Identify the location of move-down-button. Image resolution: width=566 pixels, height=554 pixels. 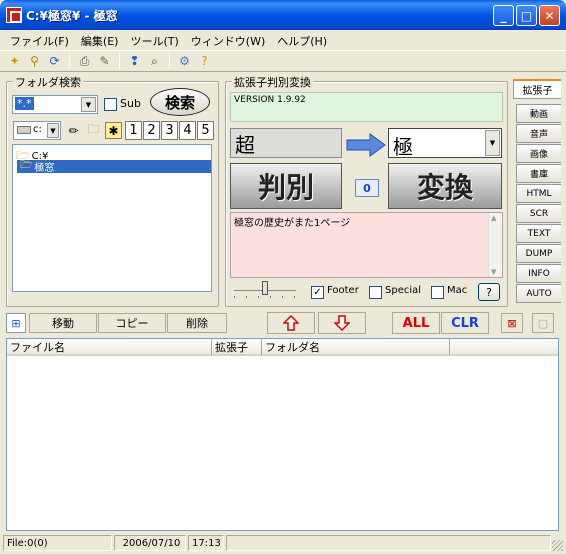
(342, 323).